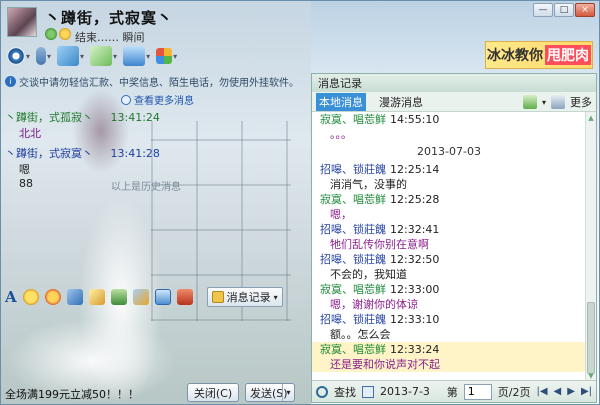 The width and height of the screenshot is (600, 405). What do you see at coordinates (74, 297) in the screenshot?
I see `shake-icon` at bounding box center [74, 297].